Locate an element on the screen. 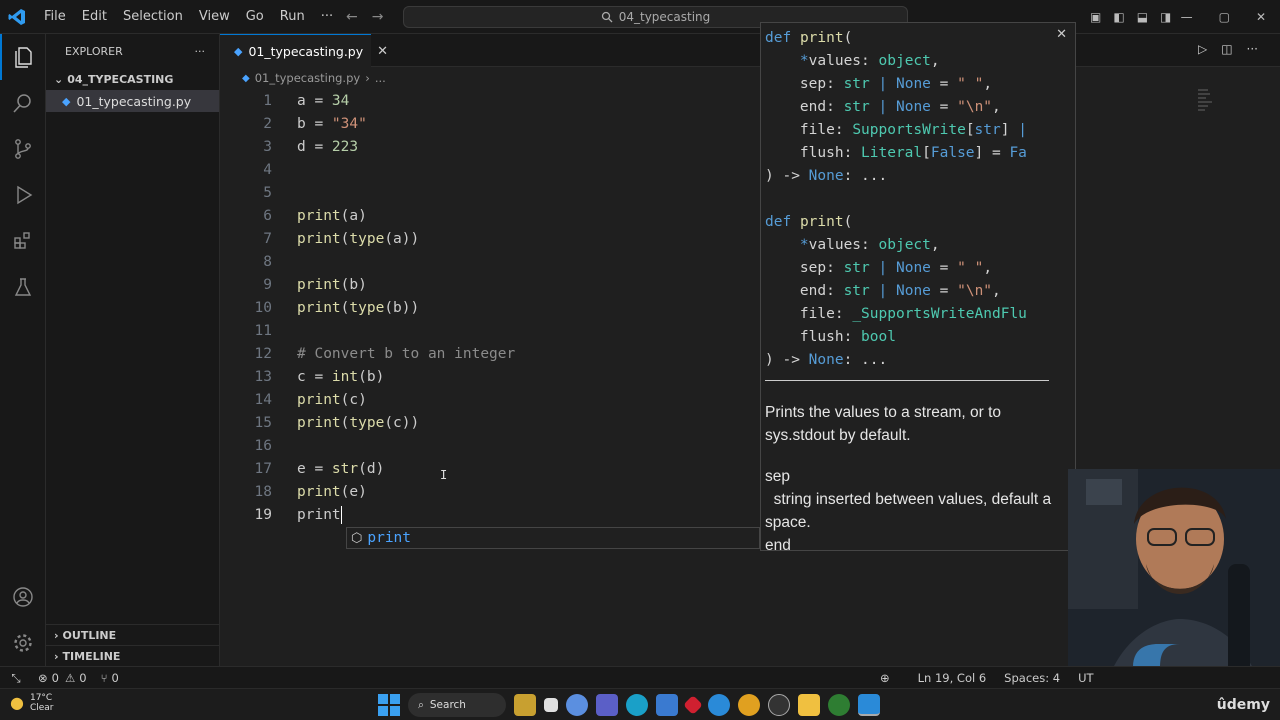 The image size is (1280, 720). tab-01-typecasting: ◆ 01_typecasting.py ✕ is located at coordinates (304, 50).